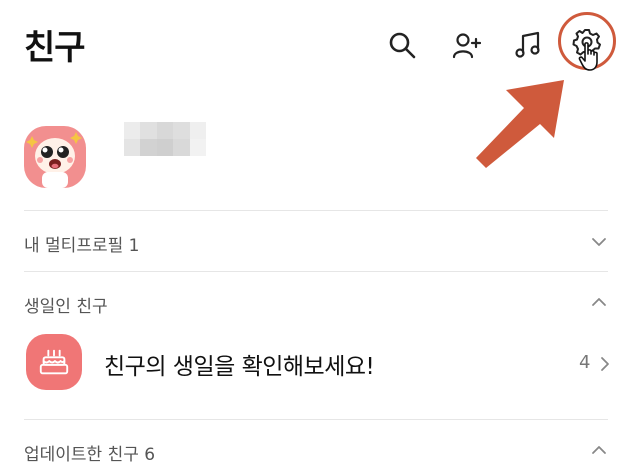 The image size is (632, 473). I want to click on birthday-count: 4, so click(584, 362).